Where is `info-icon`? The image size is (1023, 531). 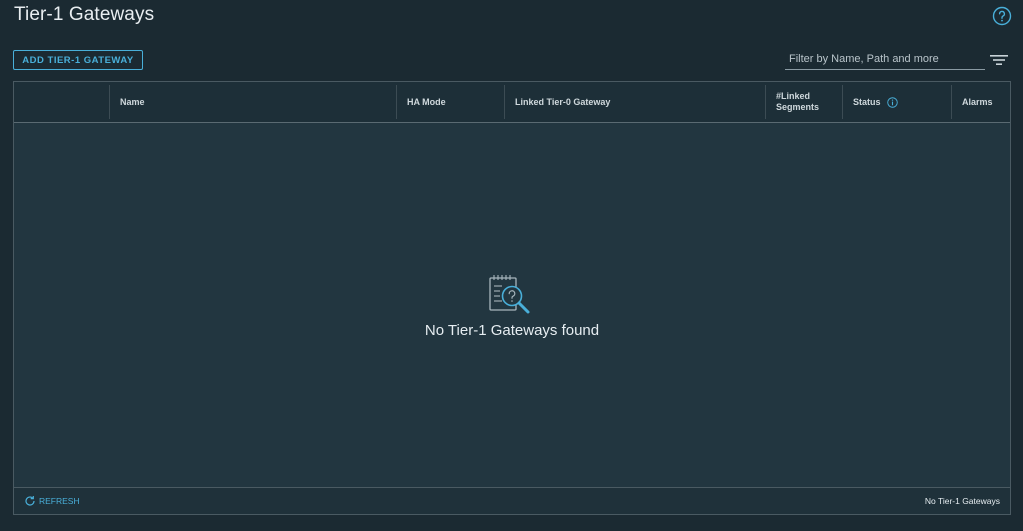
info-icon is located at coordinates (892, 102).